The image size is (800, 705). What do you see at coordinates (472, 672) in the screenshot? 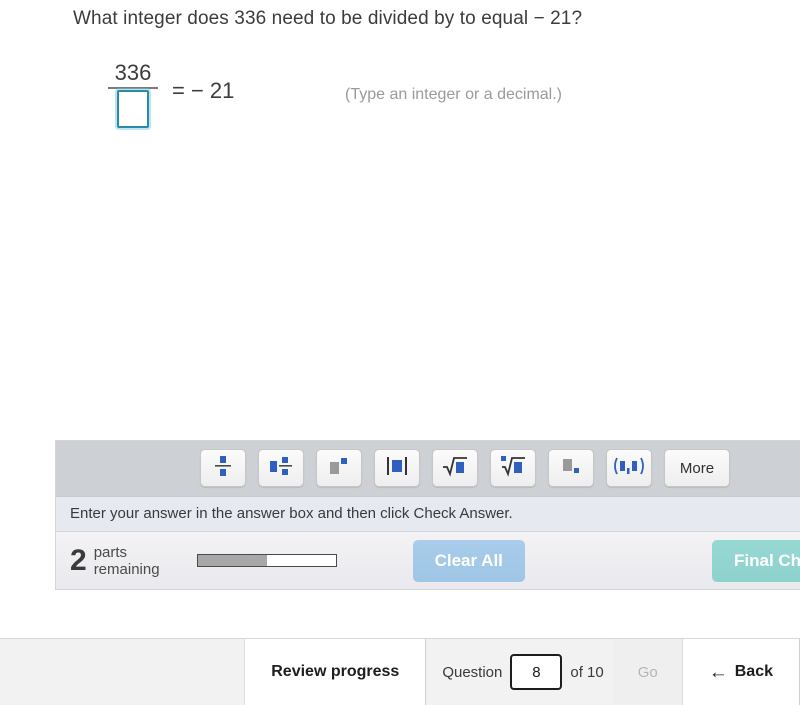
I see `question-prefix-label: Question` at bounding box center [472, 672].